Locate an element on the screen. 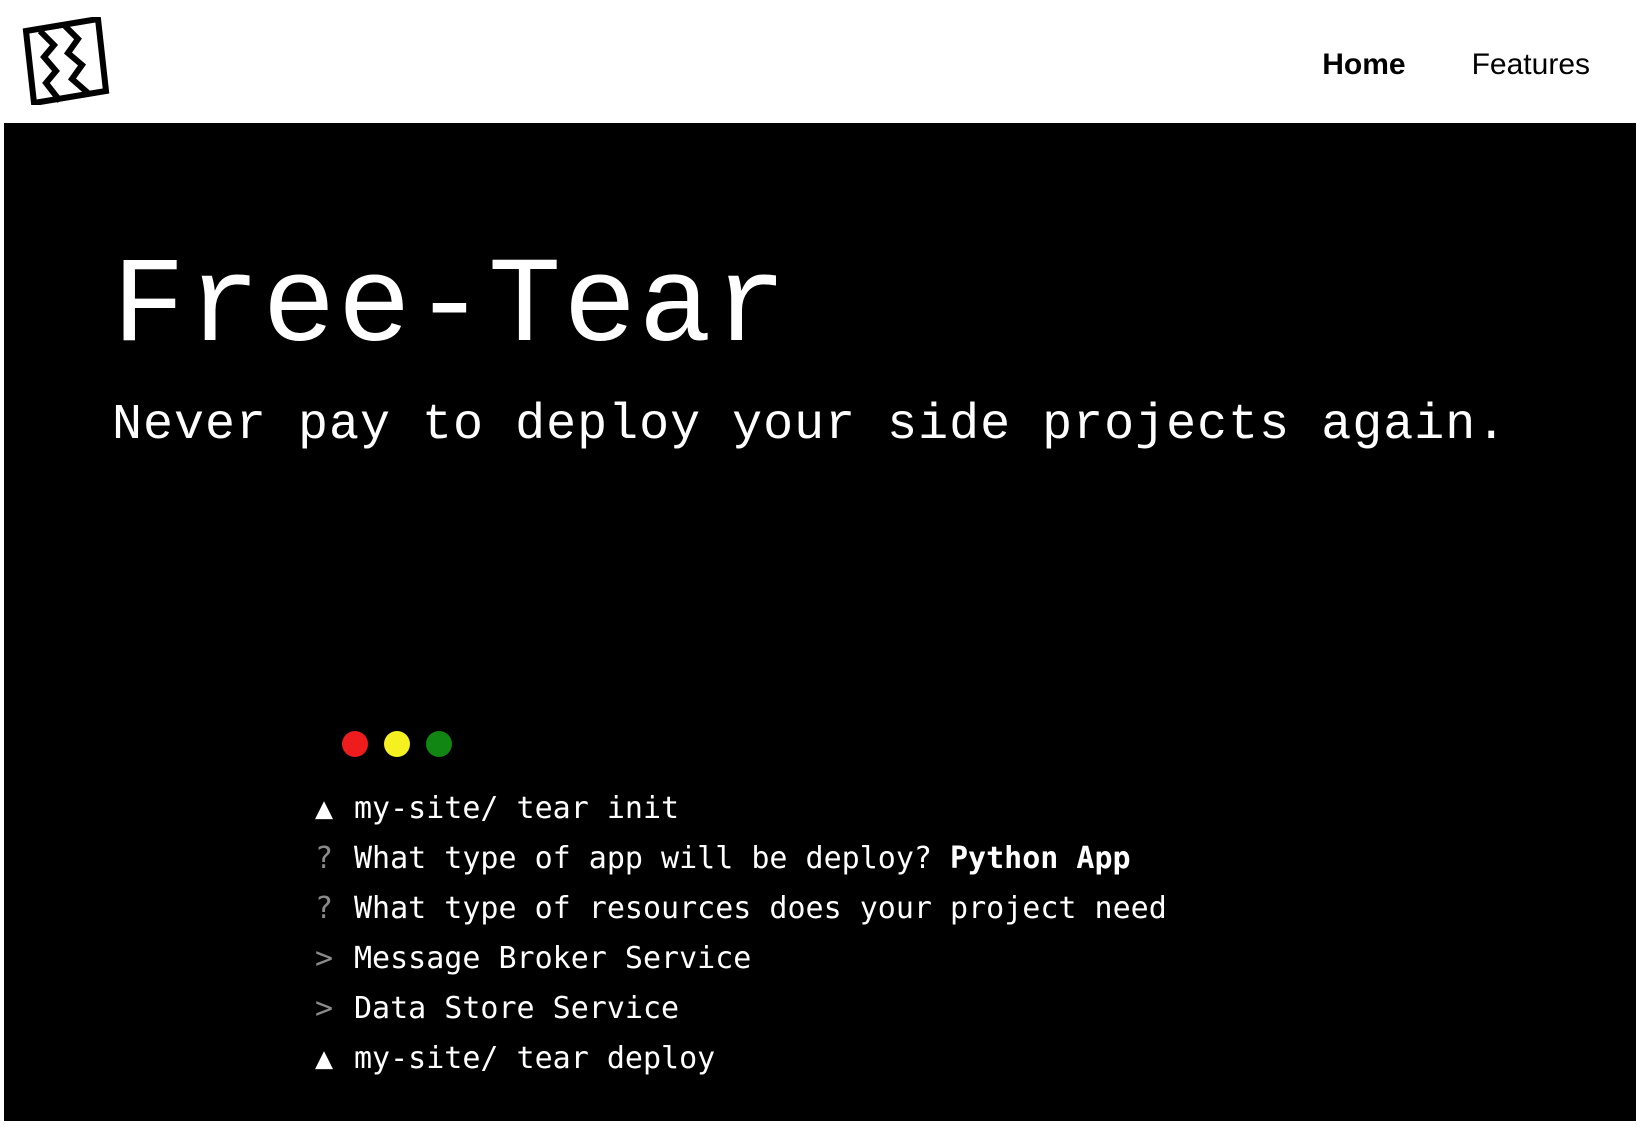 This screenshot has width=1640, height=1128. terminal-line: ▲ my-site/ tear deploy is located at coordinates (765, 1064).